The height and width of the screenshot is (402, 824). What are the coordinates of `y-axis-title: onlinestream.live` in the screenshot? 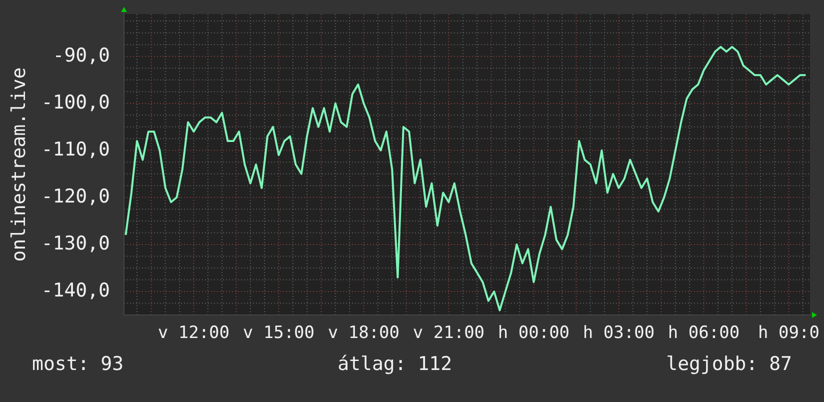 It's located at (19, 164).